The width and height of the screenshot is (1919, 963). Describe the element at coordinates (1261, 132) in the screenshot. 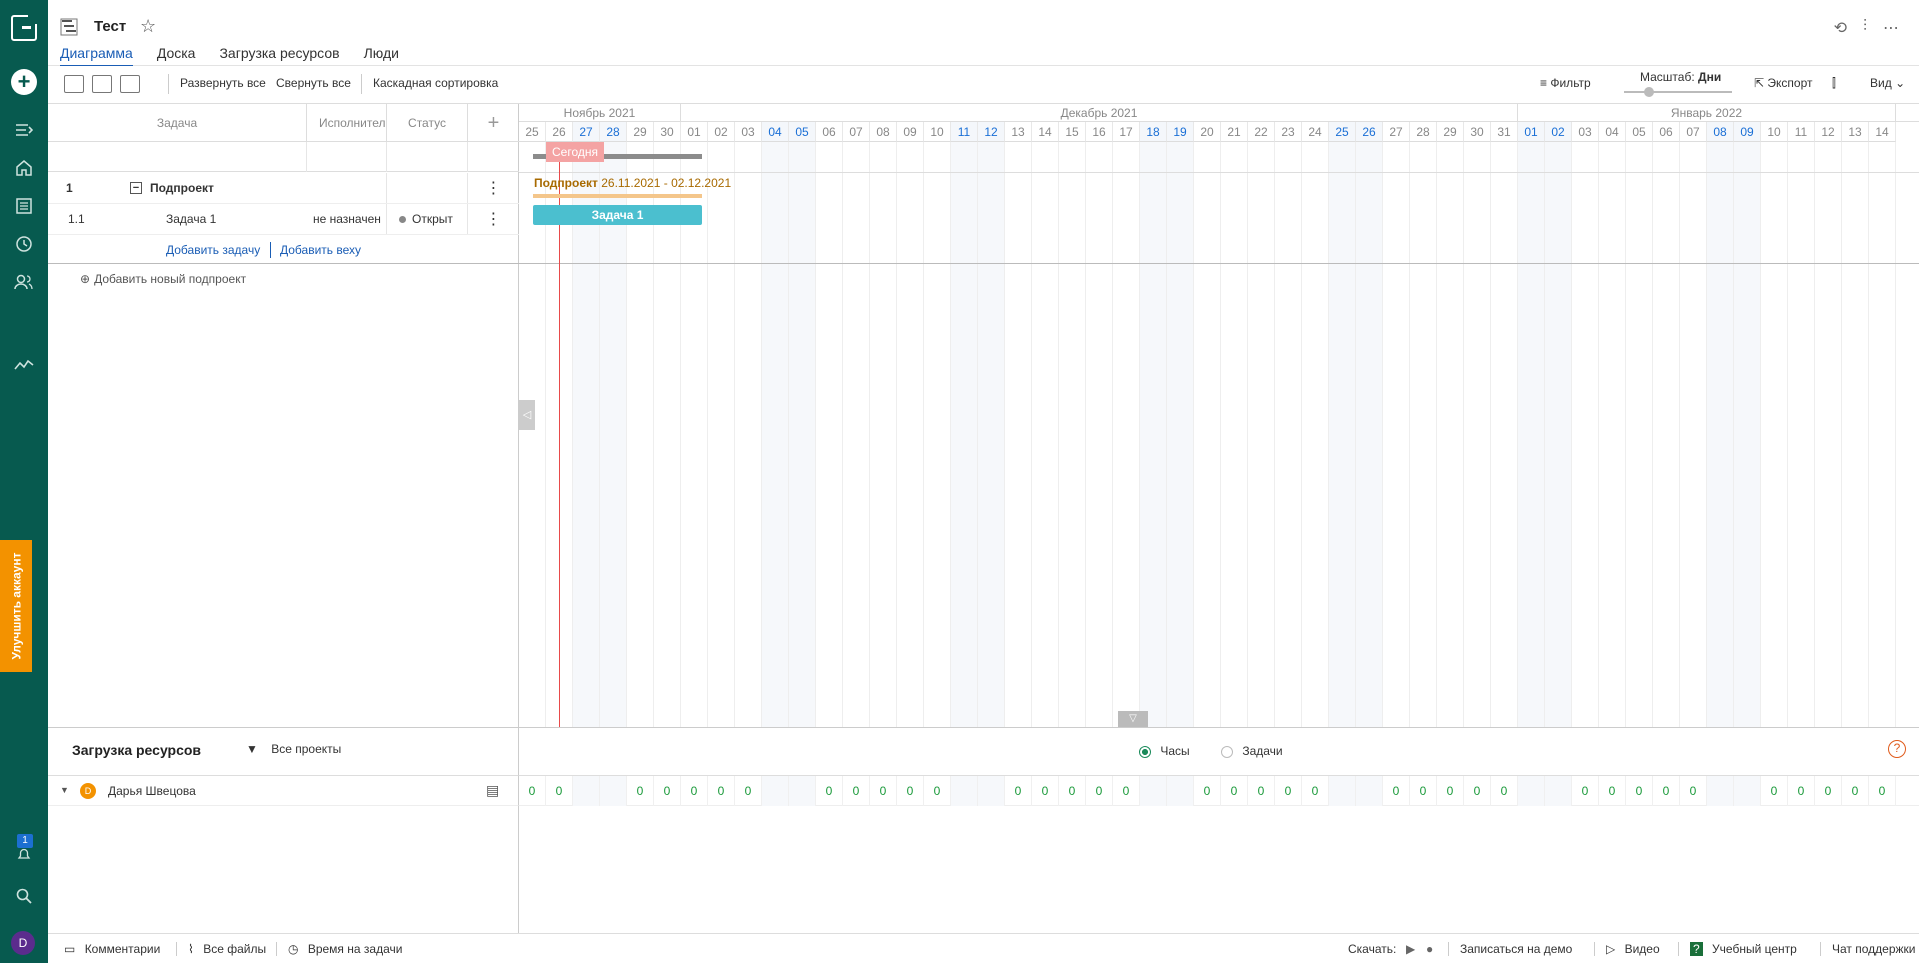

I see `day-label: 22` at that location.